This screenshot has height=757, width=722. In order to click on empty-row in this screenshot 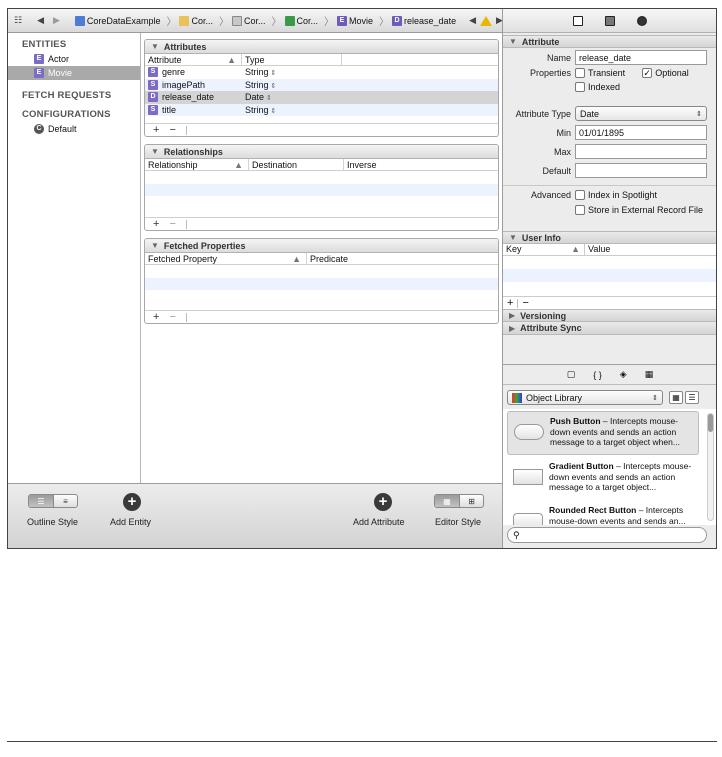, I will do `click(321, 296)`.